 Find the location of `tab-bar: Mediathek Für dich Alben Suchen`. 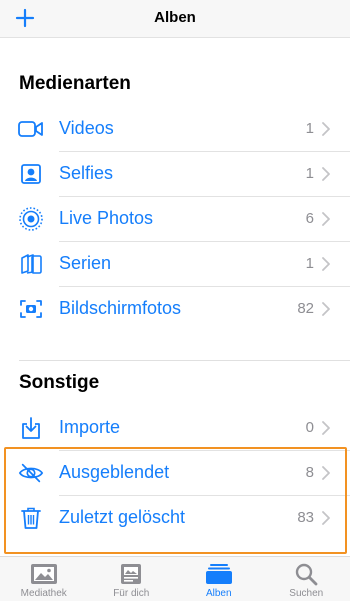

tab-bar: Mediathek Für dich Alben Suchen is located at coordinates (175, 578).